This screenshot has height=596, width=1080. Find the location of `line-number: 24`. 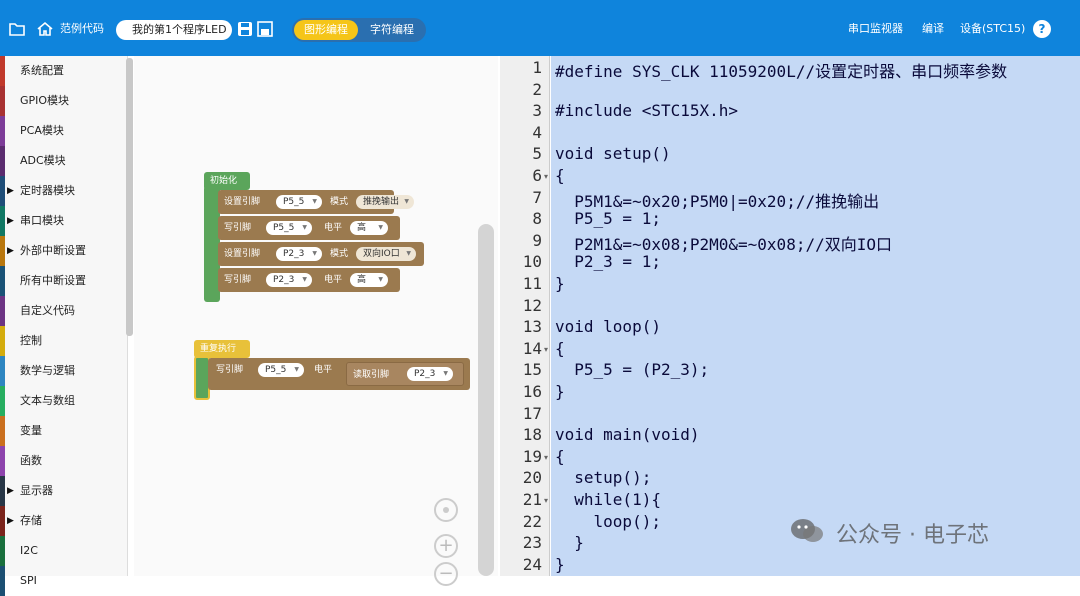

line-number: 24 is located at coordinates (532, 564).